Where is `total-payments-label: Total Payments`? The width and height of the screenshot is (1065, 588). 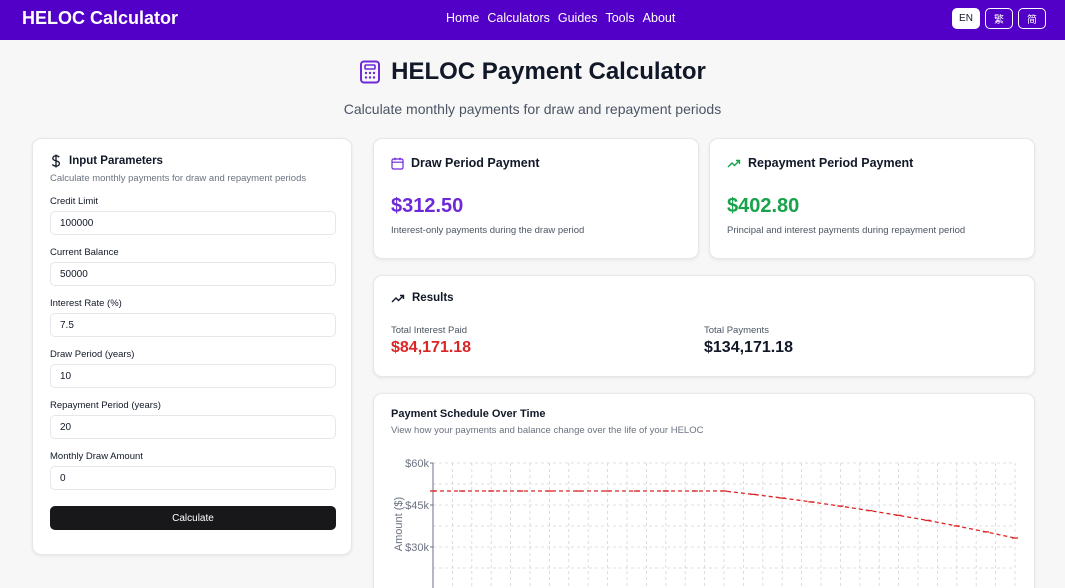 total-payments-label: Total Payments is located at coordinates (736, 330).